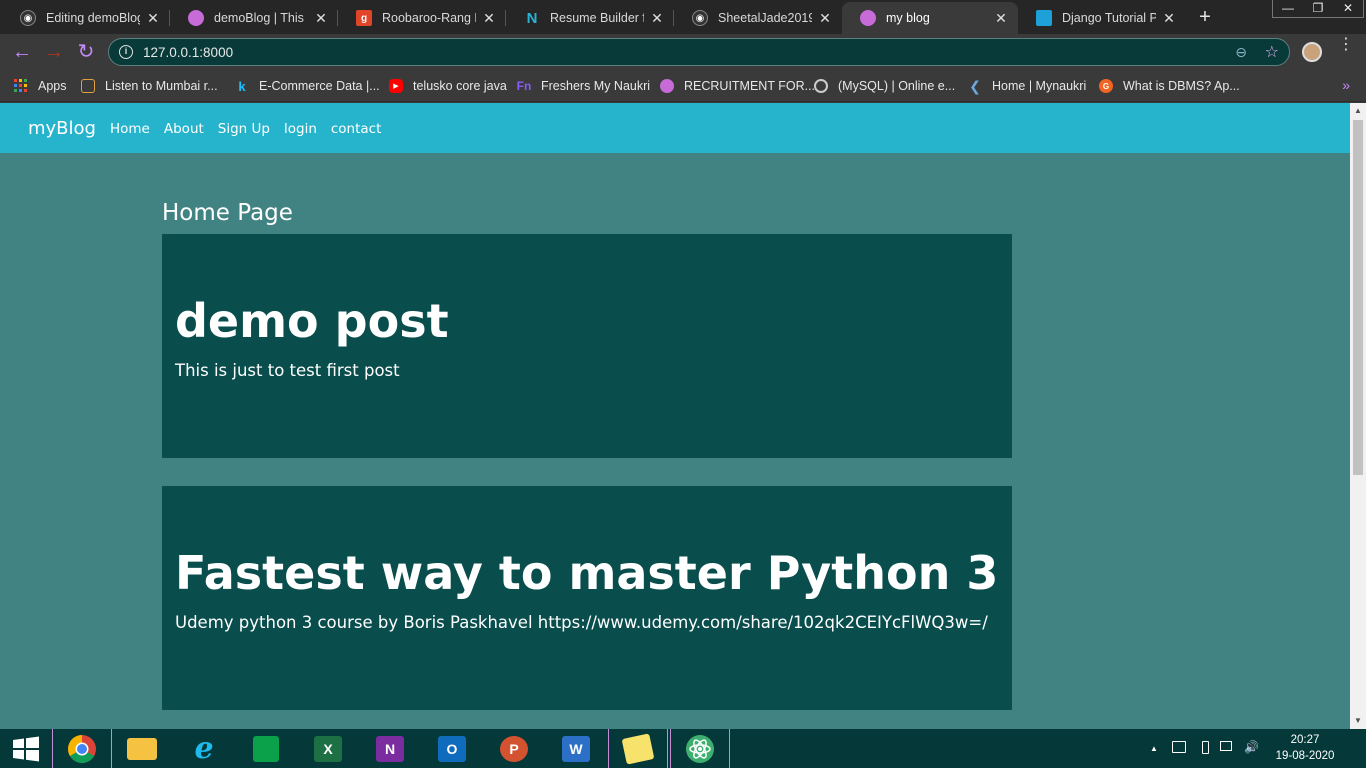  What do you see at coordinates (62, 128) in the screenshot?
I see `site-brand: myBlog` at bounding box center [62, 128].